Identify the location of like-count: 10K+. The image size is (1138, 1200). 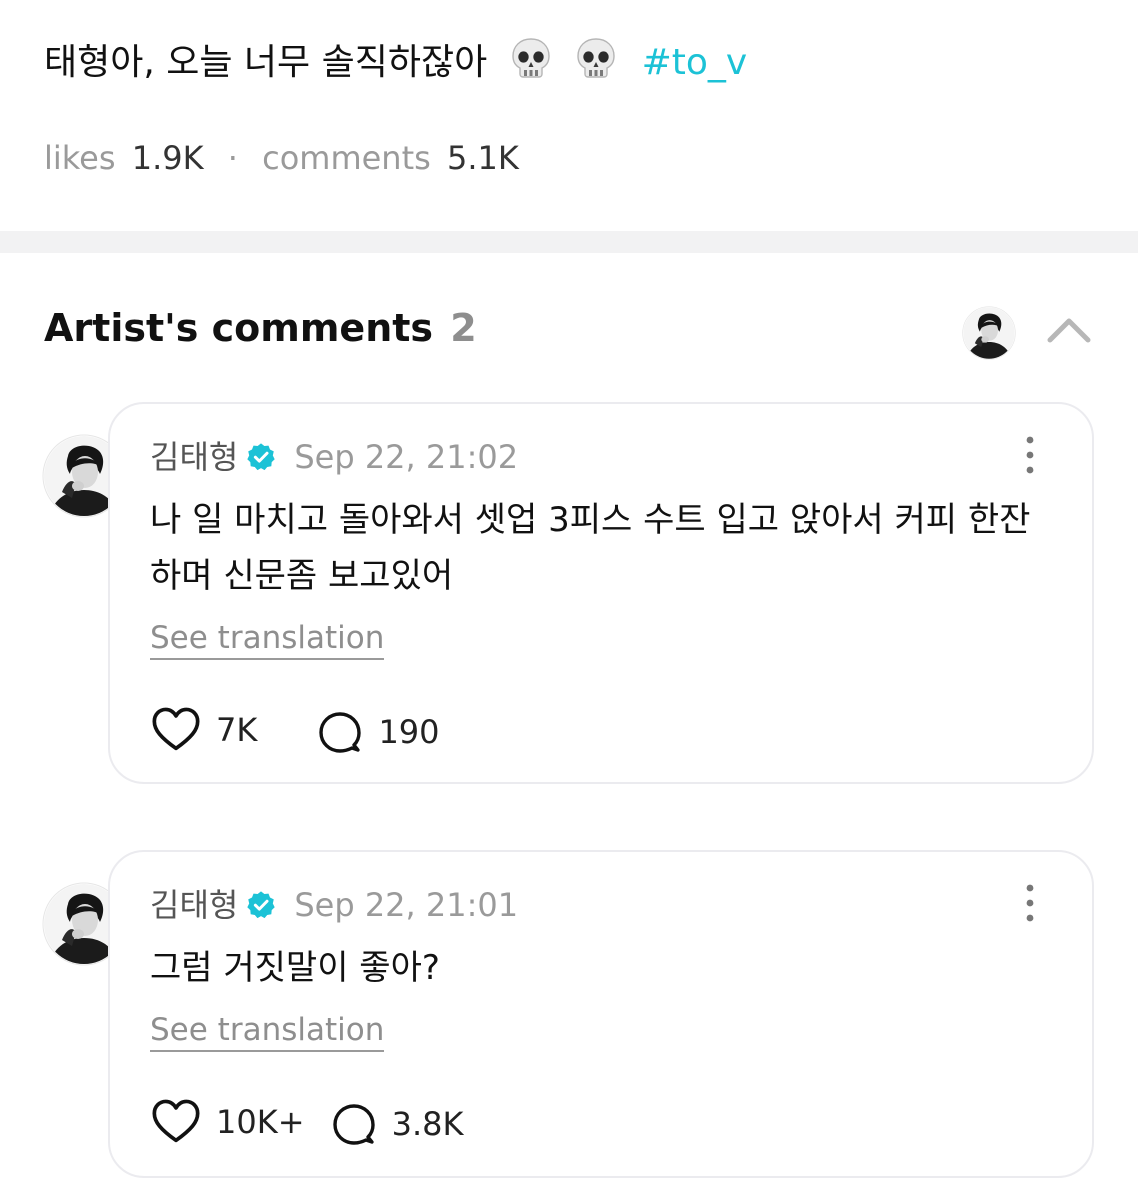
(260, 1122).